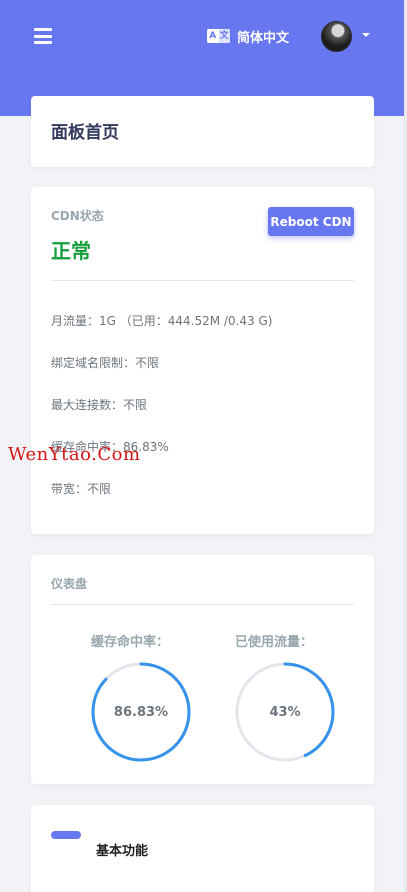 The image size is (407, 892). Describe the element at coordinates (99, 405) in the screenshot. I see `stat-max-connections: 最大连接数：不限` at that location.